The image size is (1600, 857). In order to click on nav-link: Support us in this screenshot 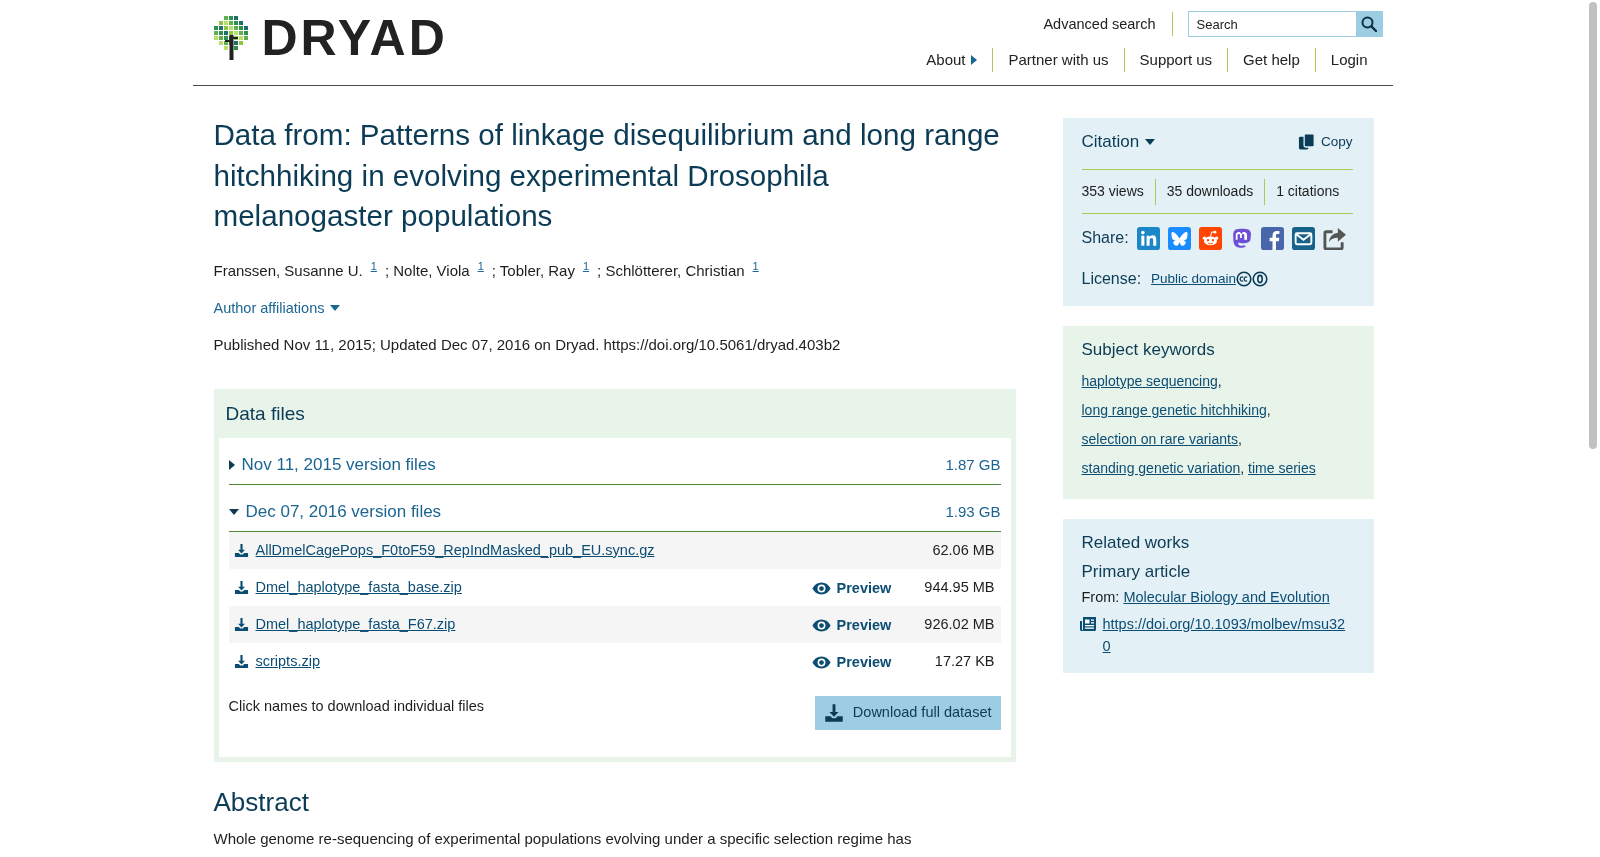, I will do `click(1176, 60)`.